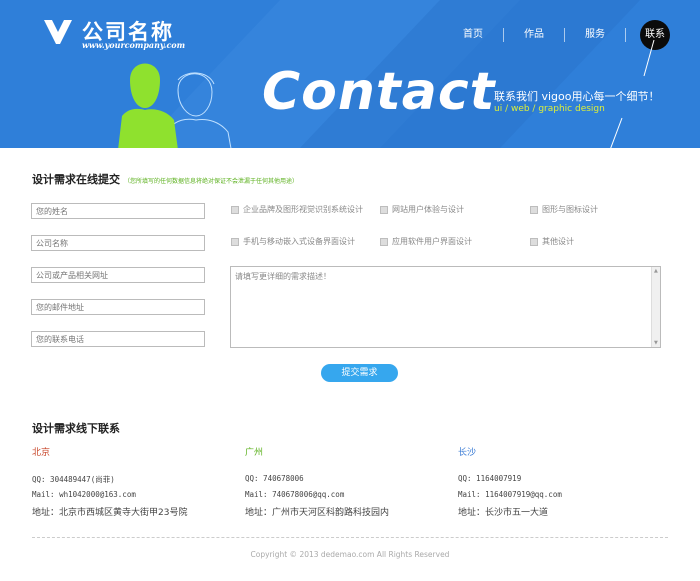  I want to click on office-qq: QQ: 740678006, so click(274, 478).